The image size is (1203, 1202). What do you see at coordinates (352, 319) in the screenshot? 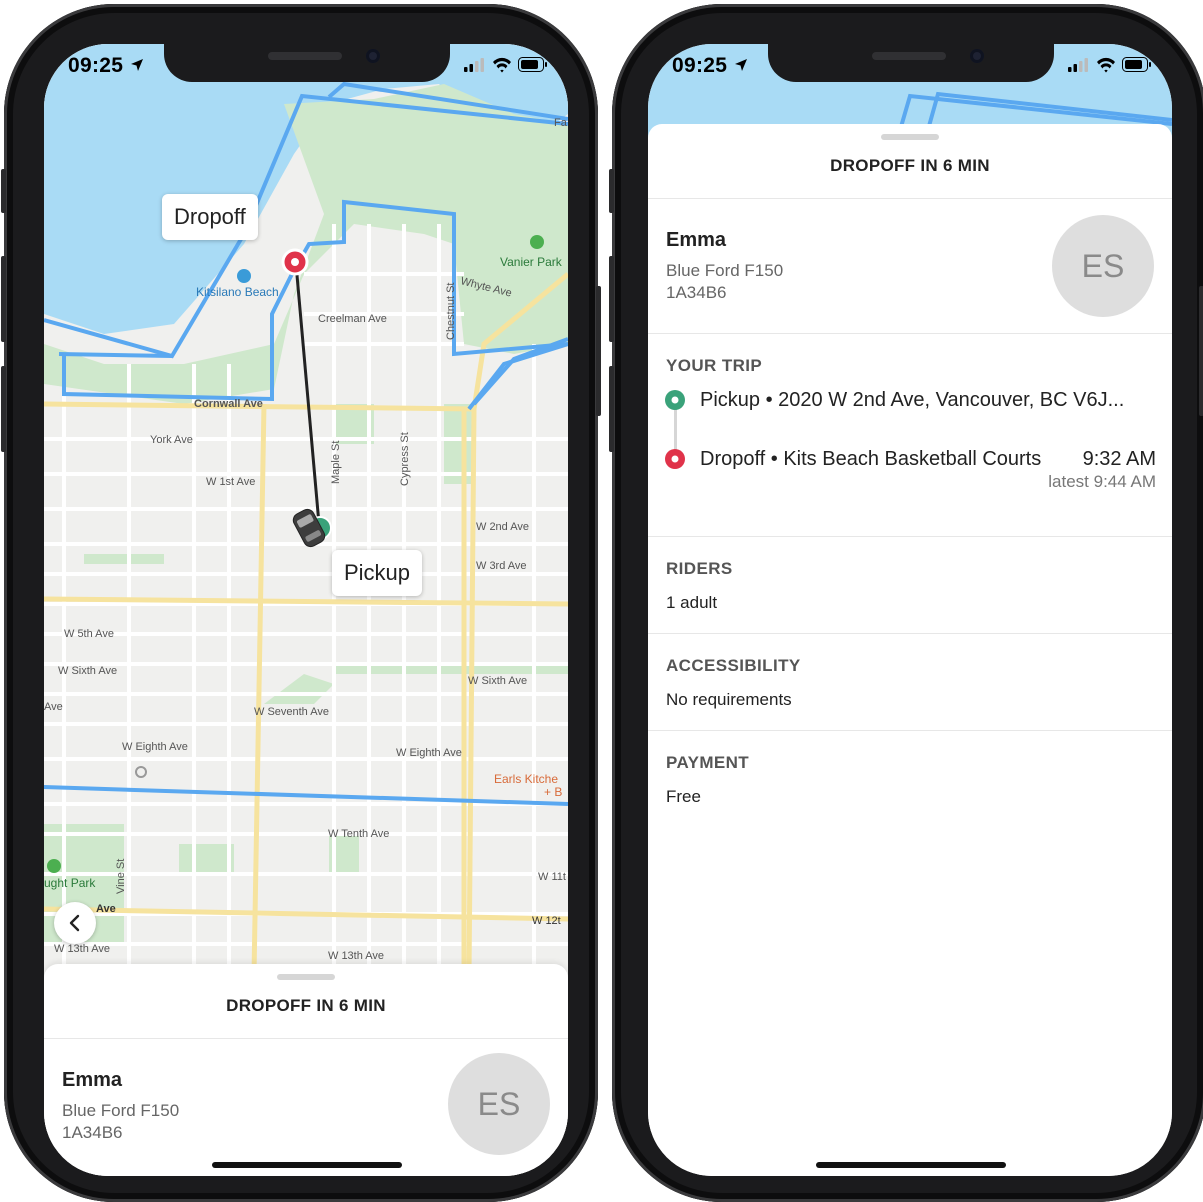
I see `map-label-creelman-ave: Creelman Ave` at bounding box center [352, 319].